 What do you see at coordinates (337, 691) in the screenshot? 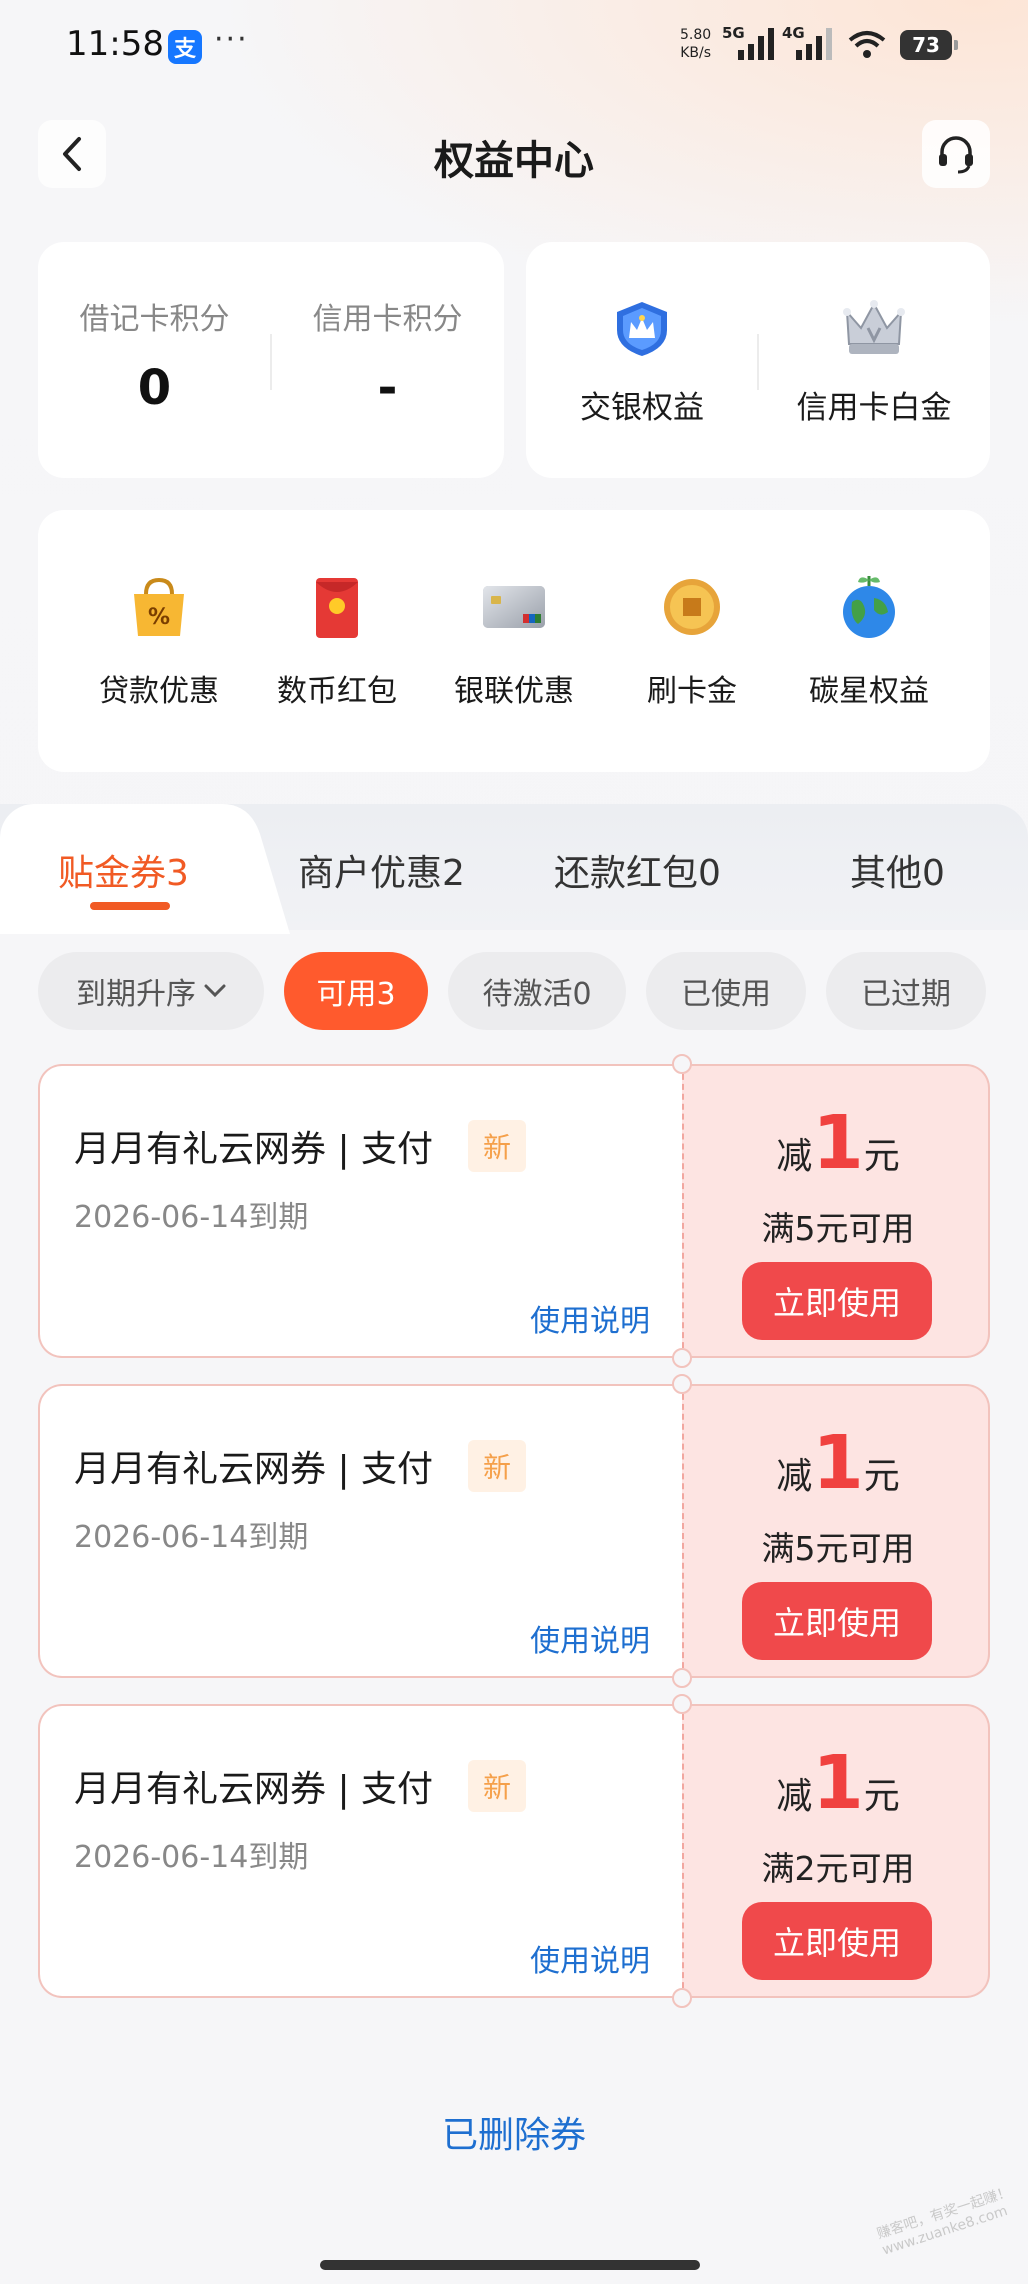
I see `shortcut-label: 数币红包` at bounding box center [337, 691].